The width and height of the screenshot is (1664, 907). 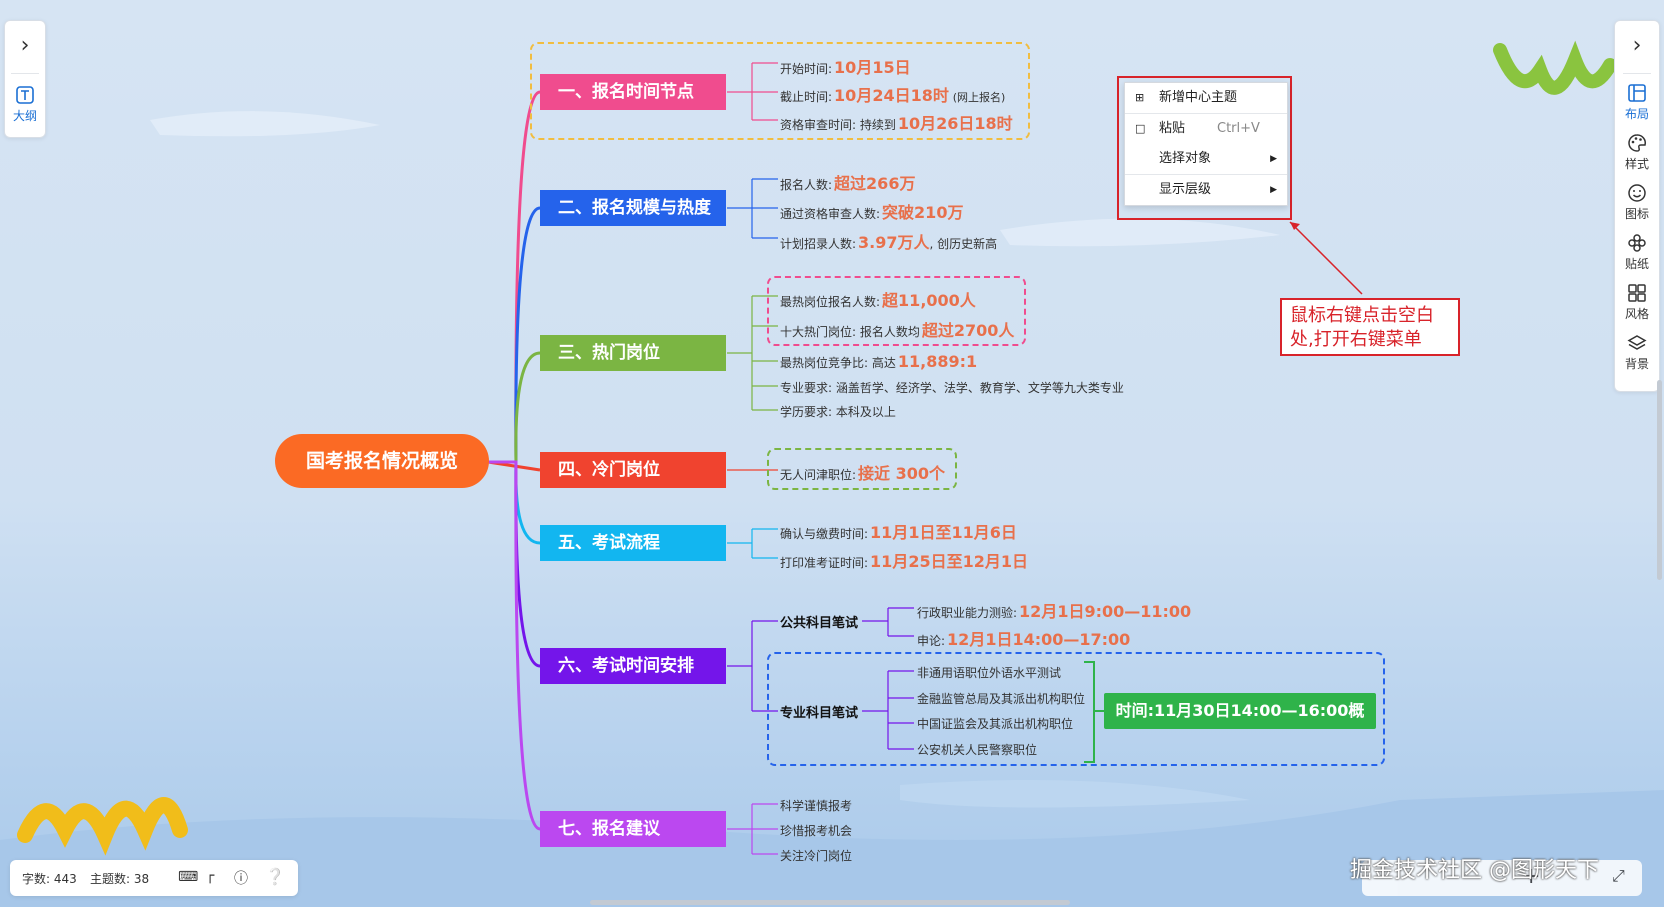 I want to click on leaf-highlight: 突破210万, so click(x=923, y=212).